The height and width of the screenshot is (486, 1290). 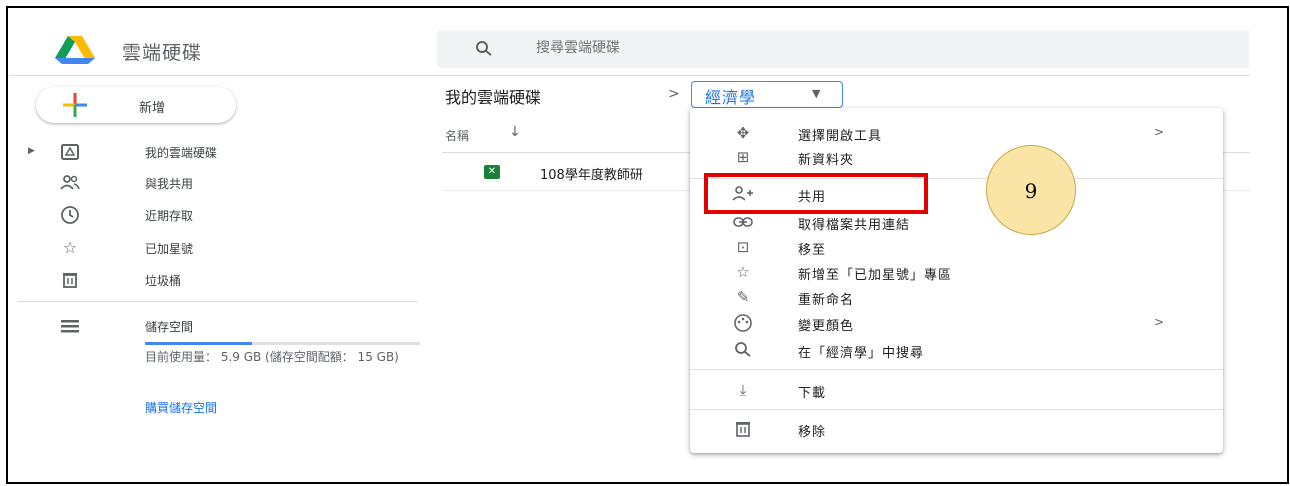 I want to click on app-title: 雲端硬碟, so click(x=162, y=53).